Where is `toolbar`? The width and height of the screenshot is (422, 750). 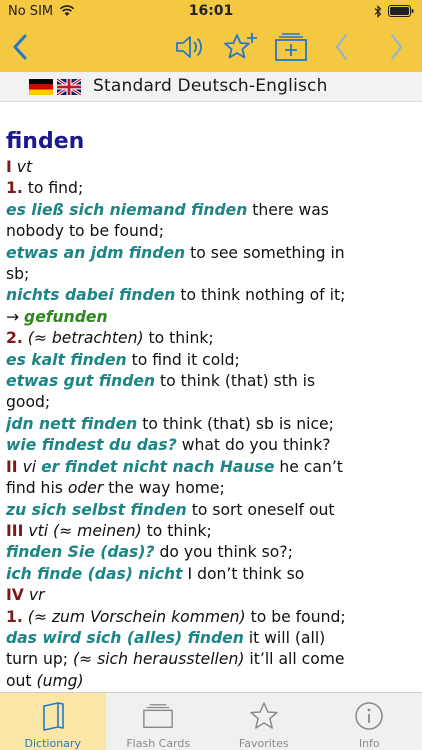
toolbar is located at coordinates (211, 47).